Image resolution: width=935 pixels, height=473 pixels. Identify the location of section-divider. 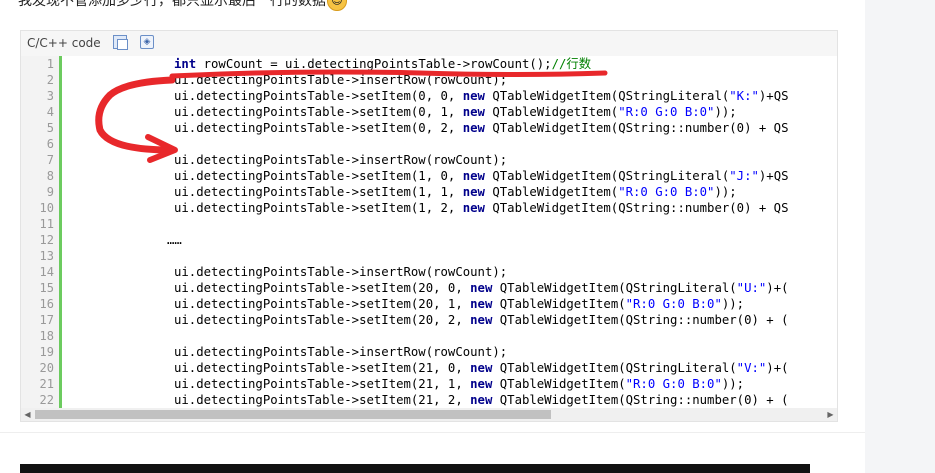
(432, 432).